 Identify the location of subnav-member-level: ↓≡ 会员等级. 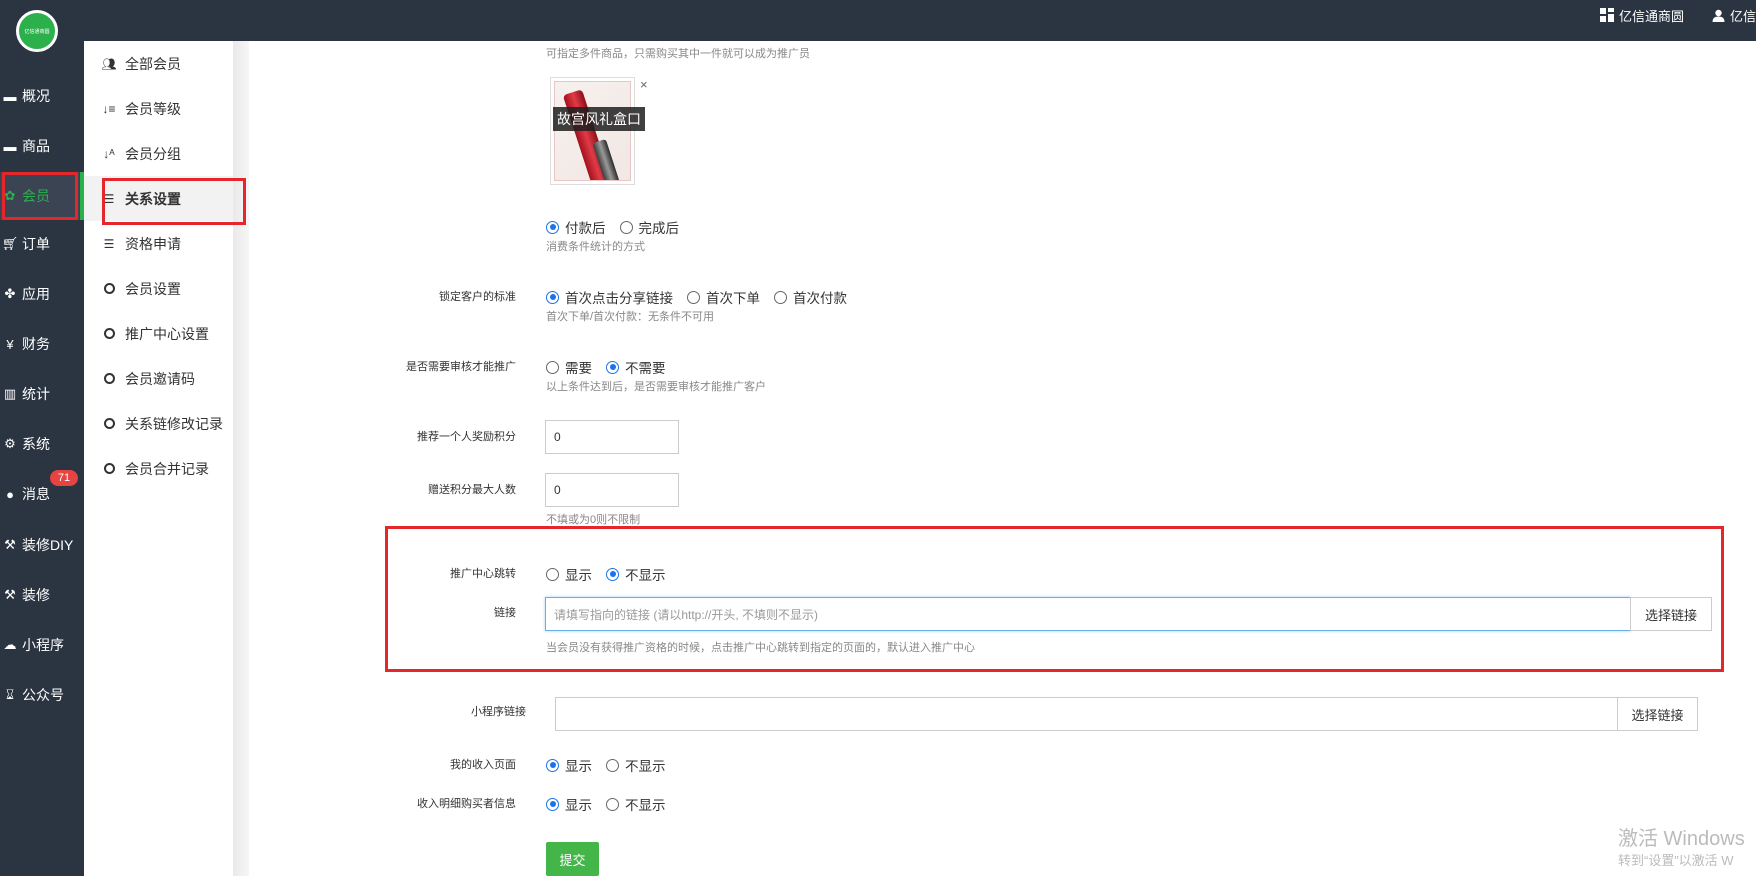
(159, 108).